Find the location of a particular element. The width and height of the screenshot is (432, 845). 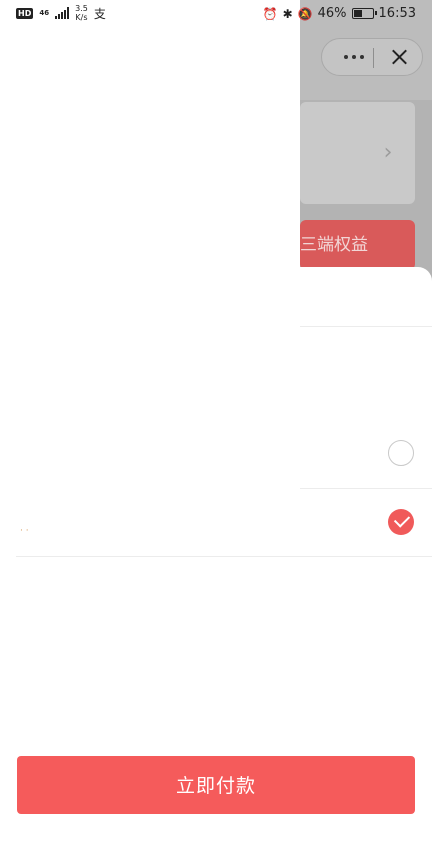

payment-option-radio-unselected is located at coordinates (401, 453).